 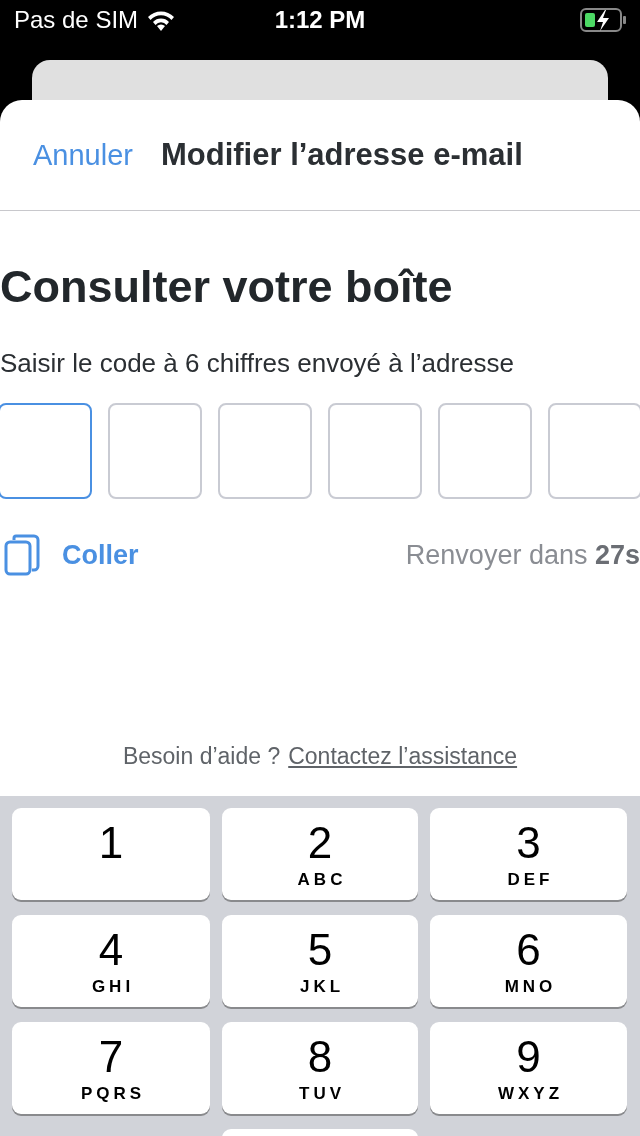 I want to click on clock-time: 1:12 PM, so click(x=320, y=19).